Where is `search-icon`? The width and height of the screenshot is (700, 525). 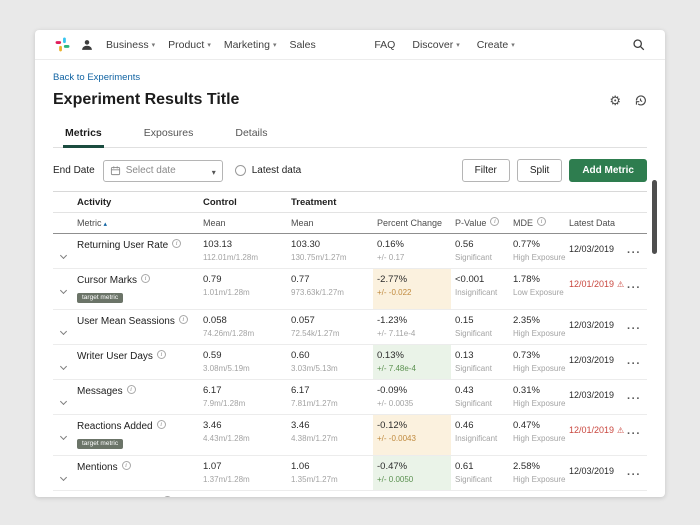 search-icon is located at coordinates (638, 44).